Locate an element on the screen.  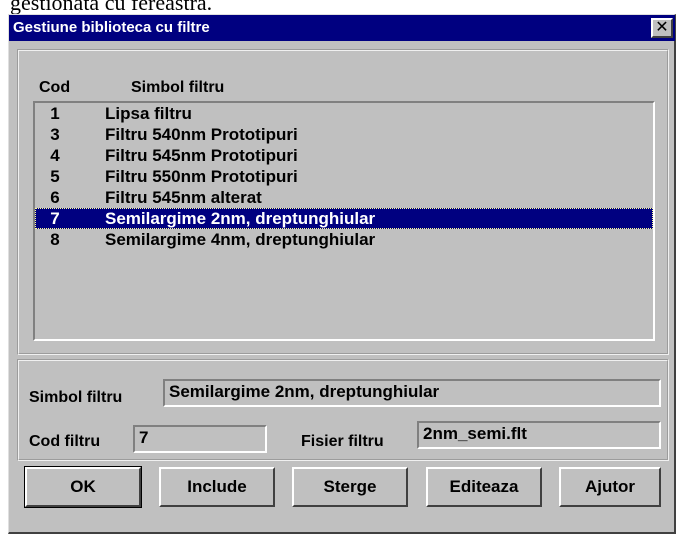
list-item-cod: 6 is located at coordinates (55, 197).